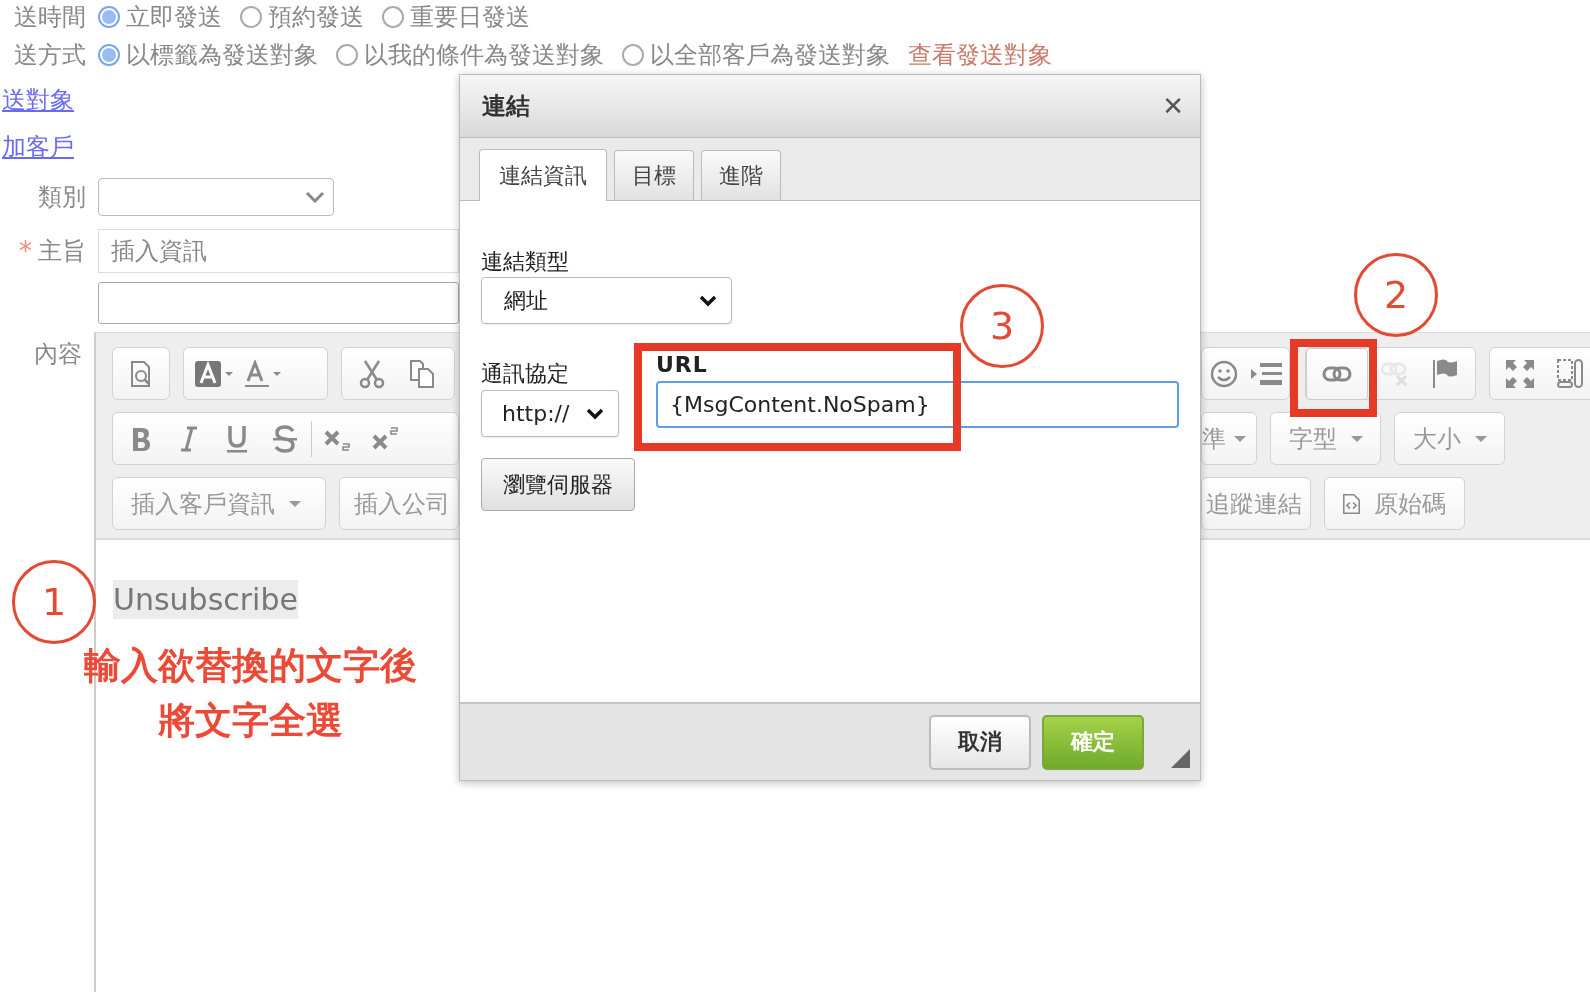 This screenshot has height=996, width=1590. I want to click on step-number: 3, so click(1002, 326).